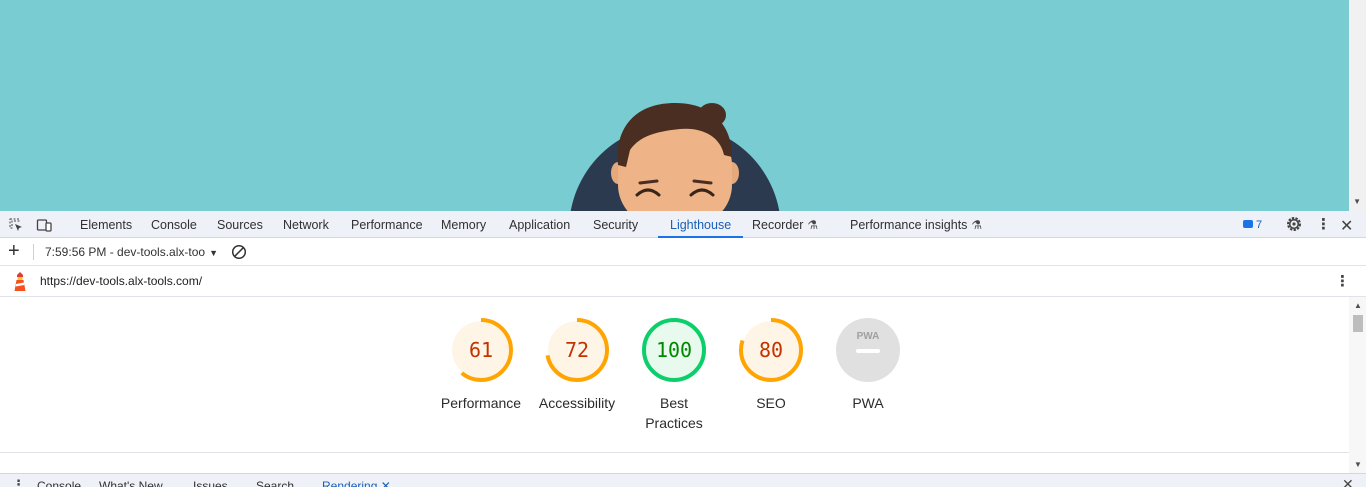 Image resolution: width=1366 pixels, height=487 pixels. I want to click on gauge-seo: 80 SEO, so click(771, 365).